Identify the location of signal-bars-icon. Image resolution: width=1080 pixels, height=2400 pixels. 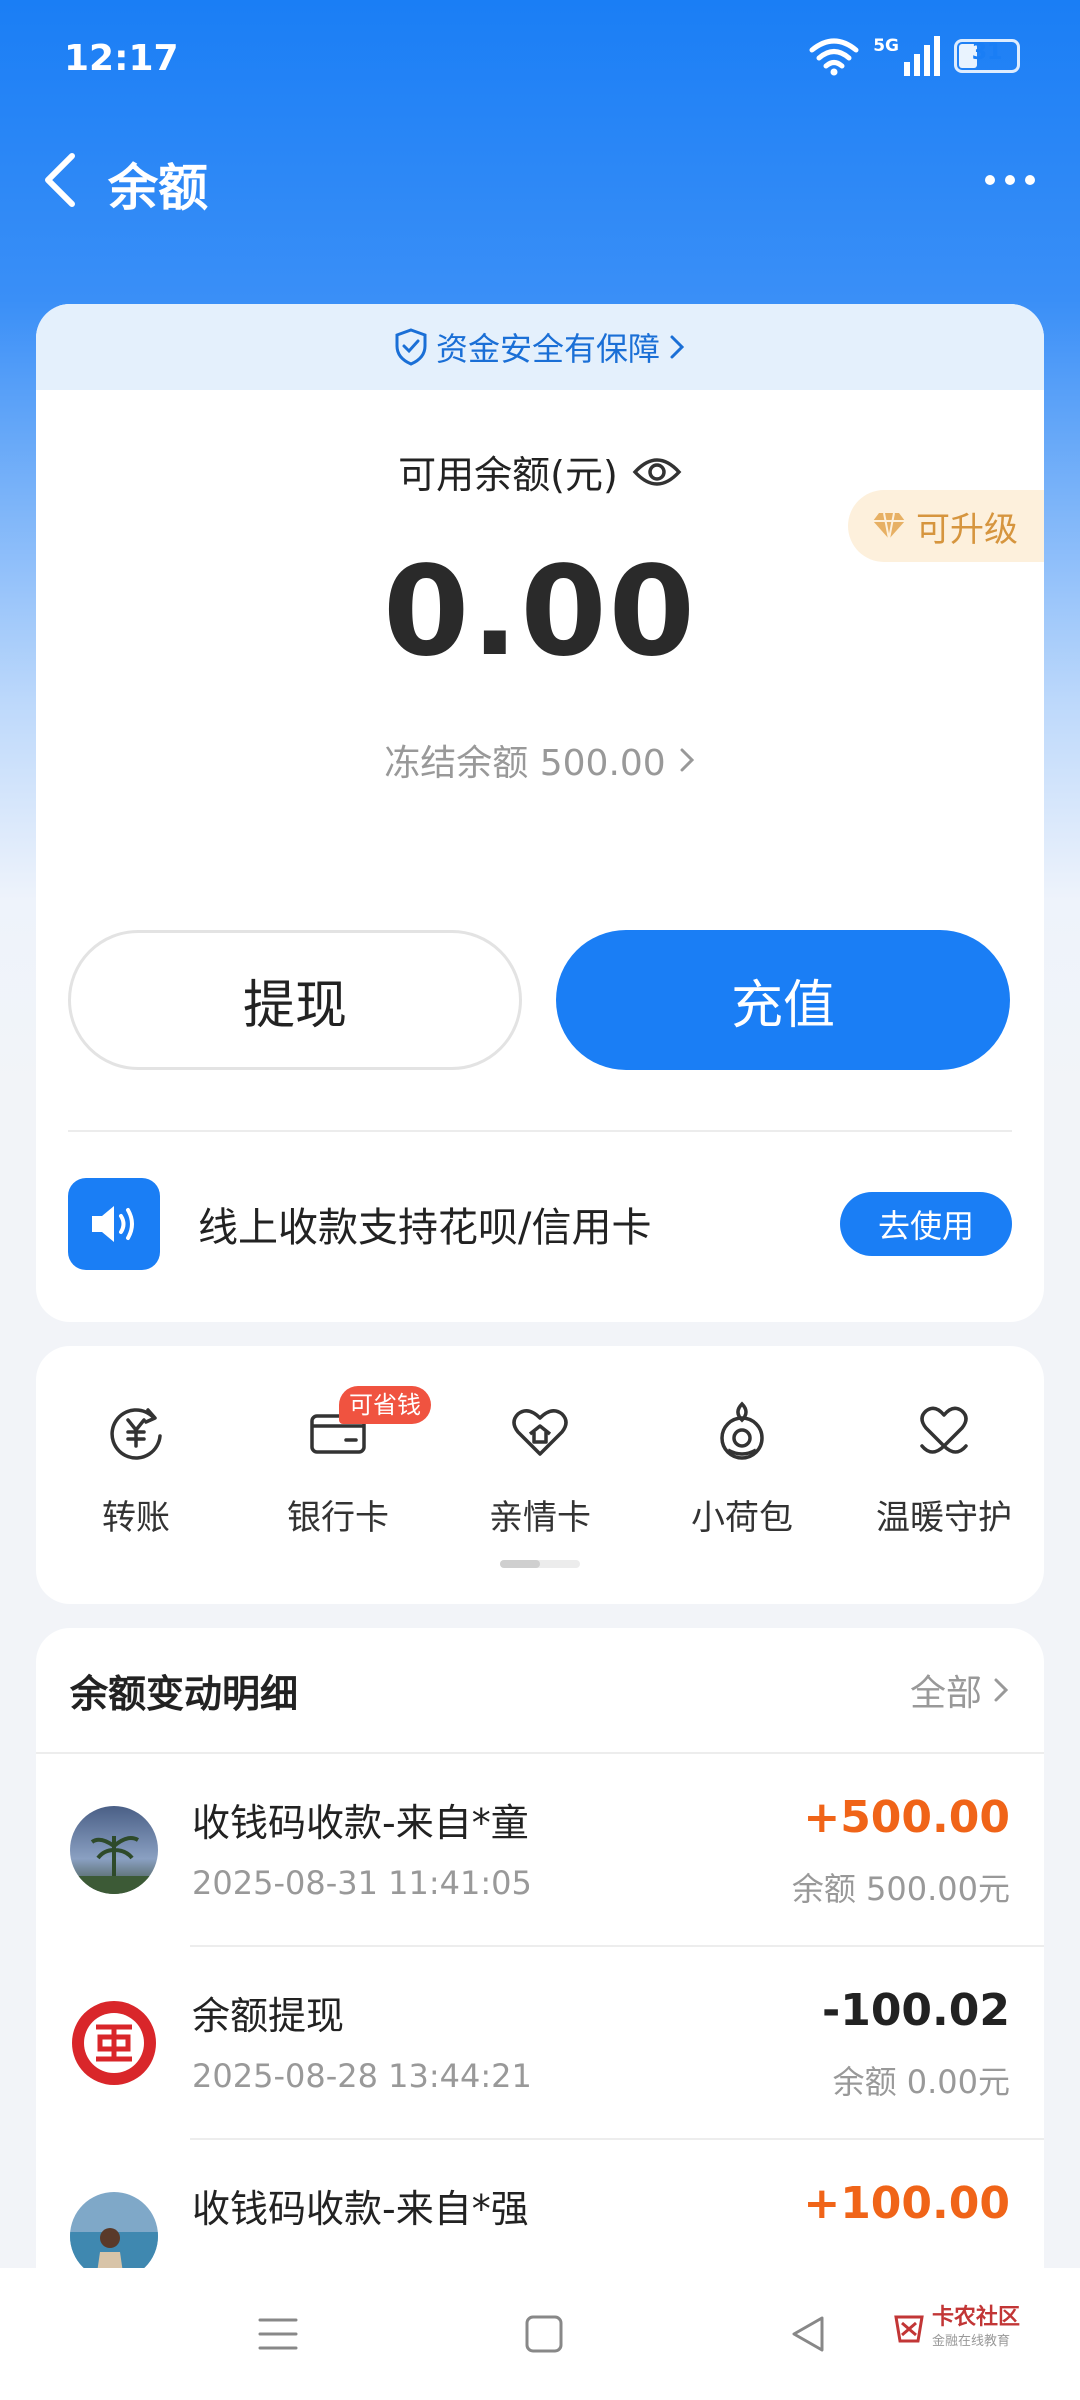
(922, 56).